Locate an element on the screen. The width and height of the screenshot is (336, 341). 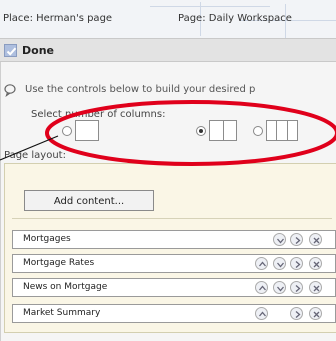
two-column-icon is located at coordinates (223, 130).